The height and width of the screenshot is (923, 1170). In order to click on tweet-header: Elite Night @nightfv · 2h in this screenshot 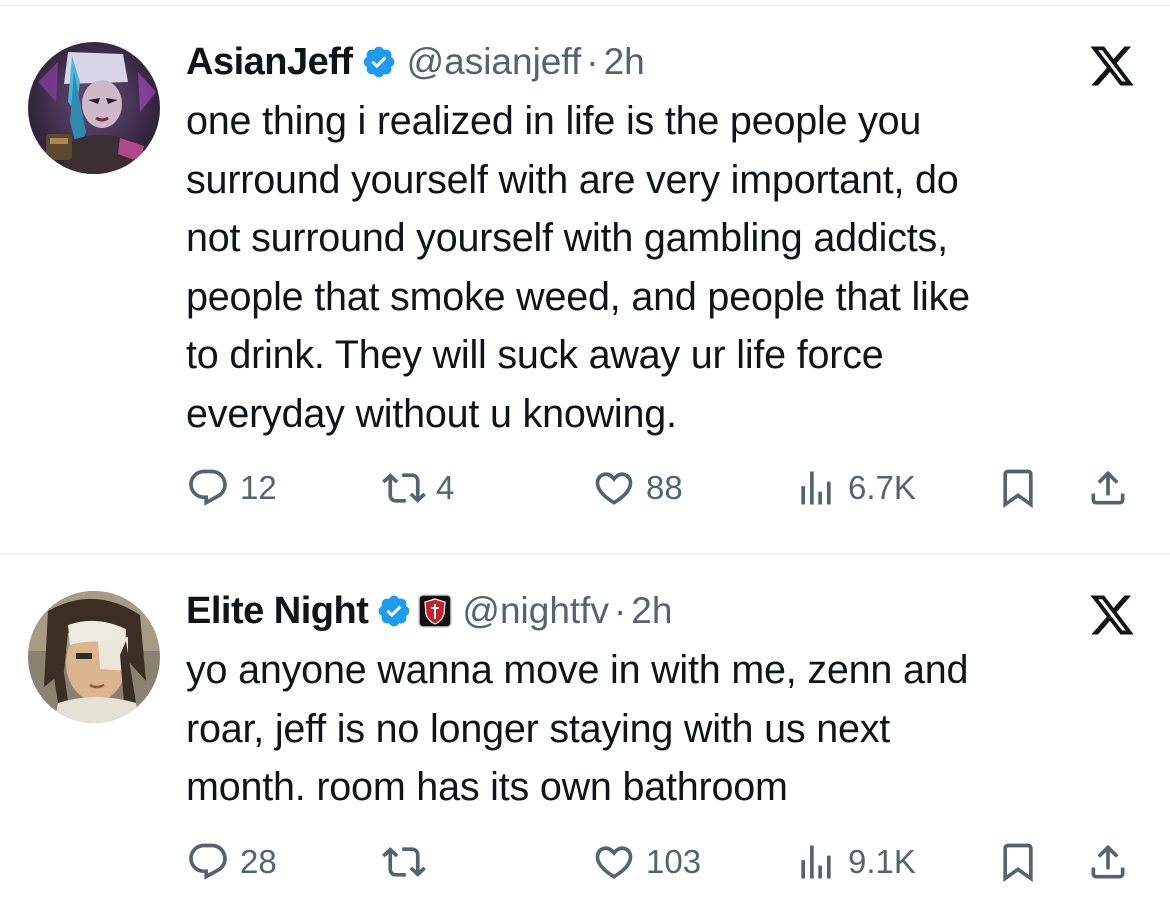, I will do `click(429, 611)`.